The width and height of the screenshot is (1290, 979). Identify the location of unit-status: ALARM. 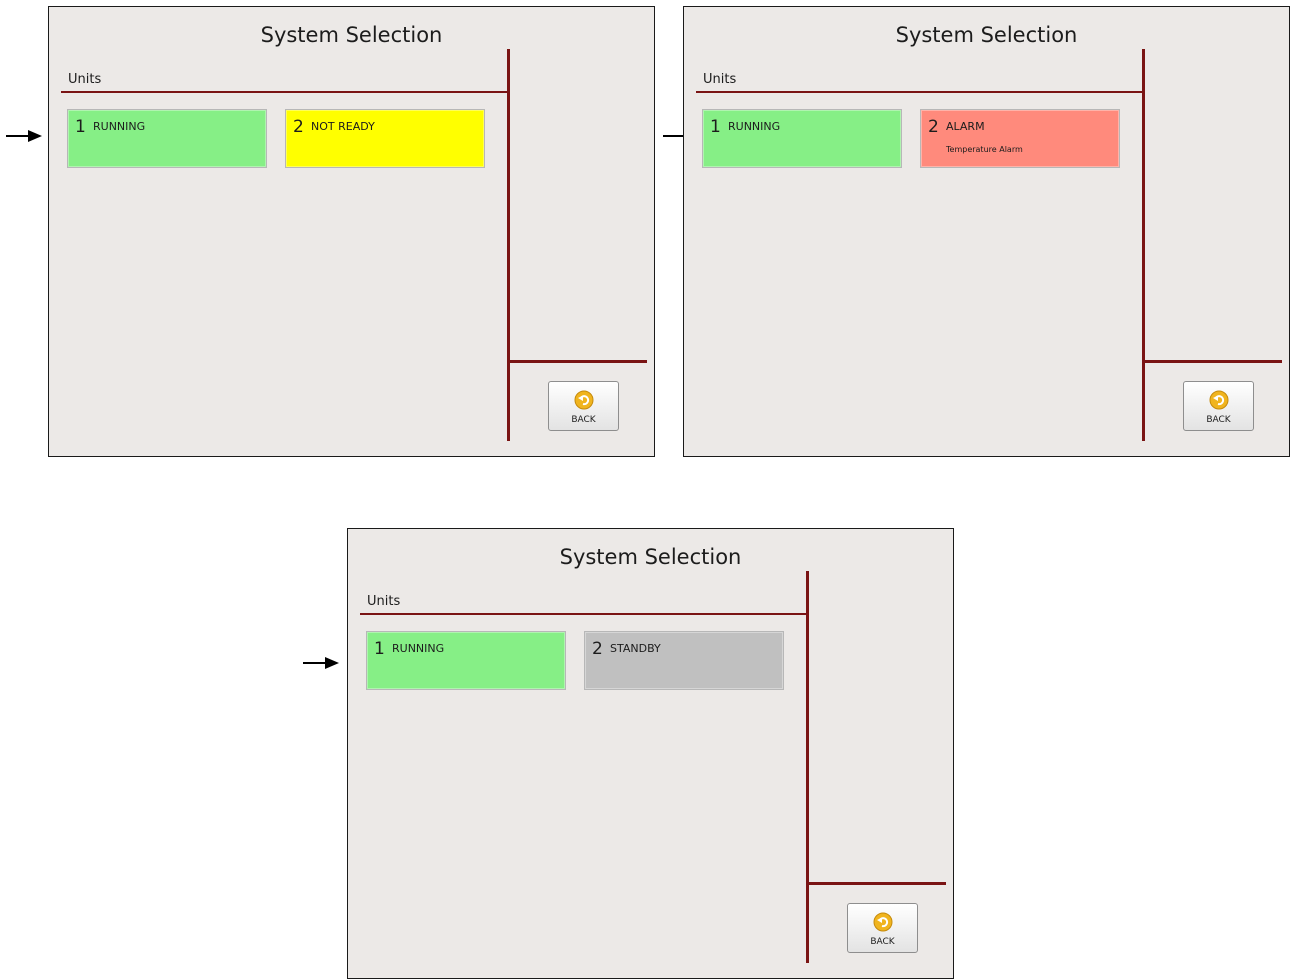
(965, 126).